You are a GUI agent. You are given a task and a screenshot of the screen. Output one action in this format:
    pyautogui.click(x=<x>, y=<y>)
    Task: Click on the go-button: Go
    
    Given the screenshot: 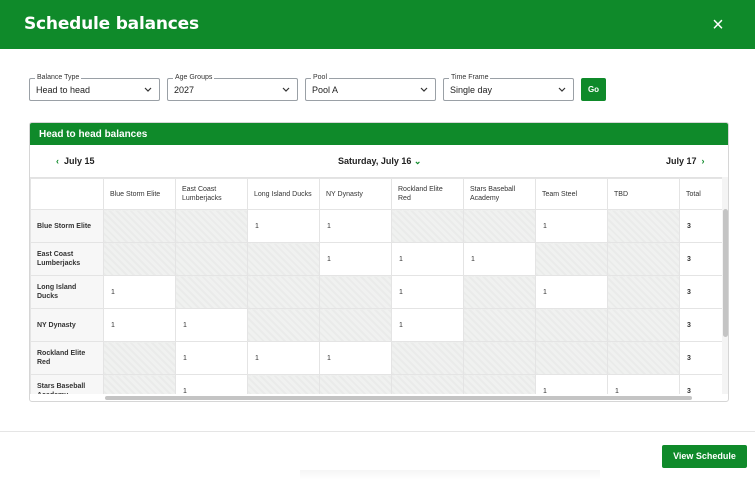 What is the action you would take?
    pyautogui.click(x=593, y=89)
    